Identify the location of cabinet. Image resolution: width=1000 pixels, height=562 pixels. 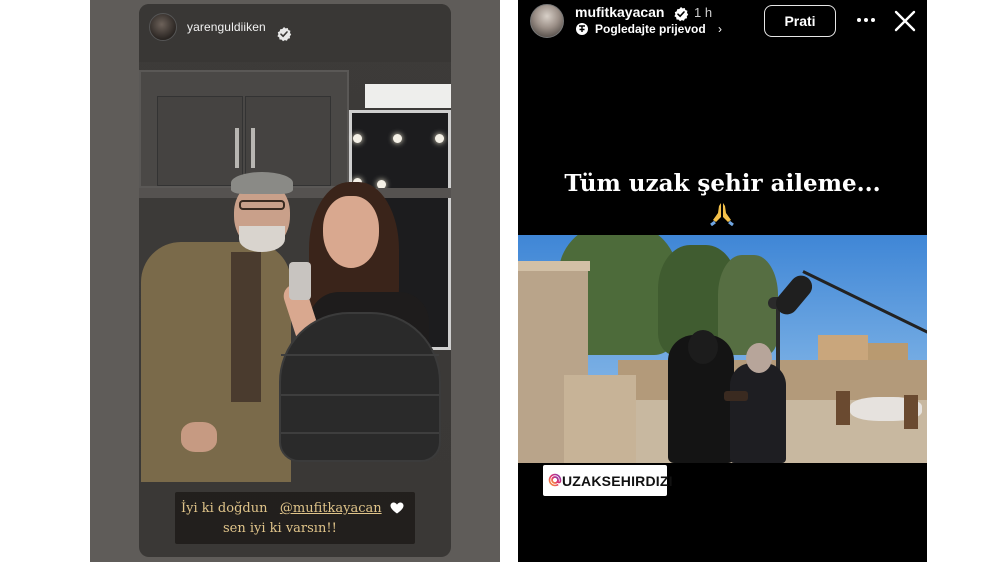
(244, 129).